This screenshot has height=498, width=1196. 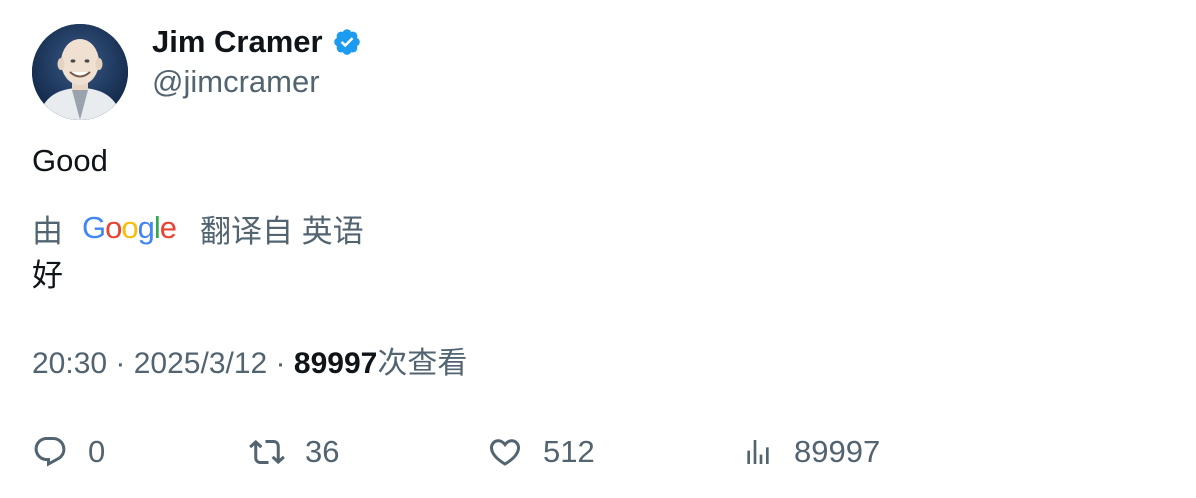 What do you see at coordinates (47, 275) in the screenshot?
I see `translated-text: 好` at bounding box center [47, 275].